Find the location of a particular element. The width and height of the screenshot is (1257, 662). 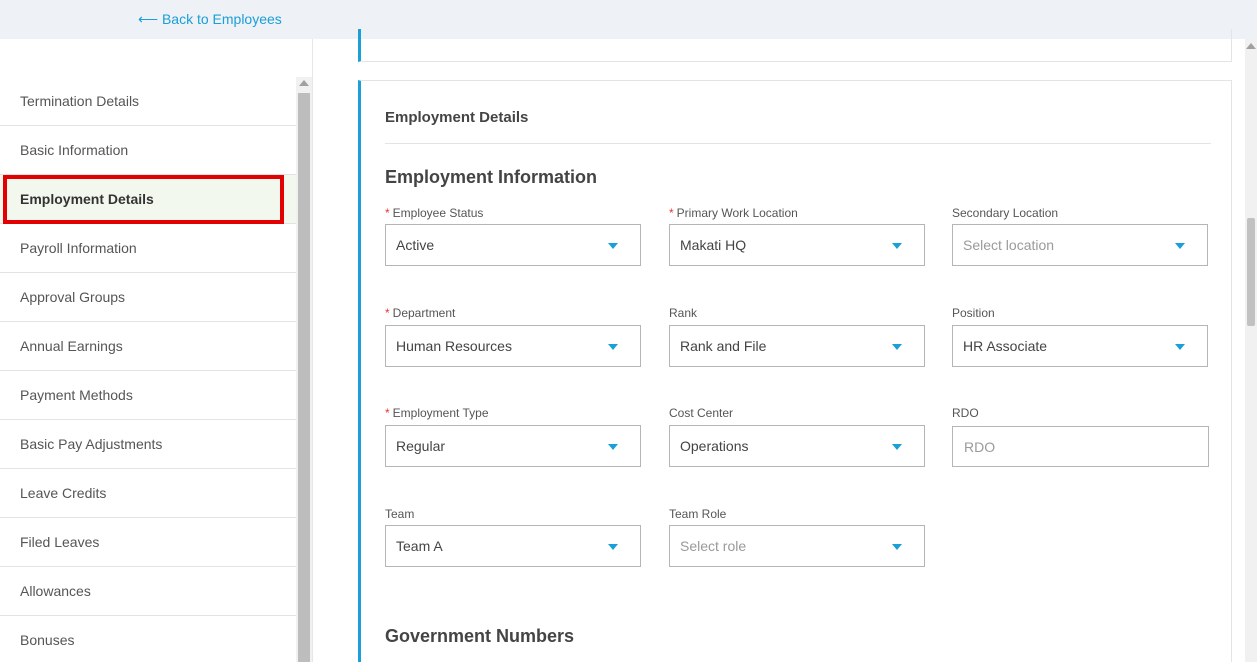

employment-information-heading: Employment Information is located at coordinates (491, 177).